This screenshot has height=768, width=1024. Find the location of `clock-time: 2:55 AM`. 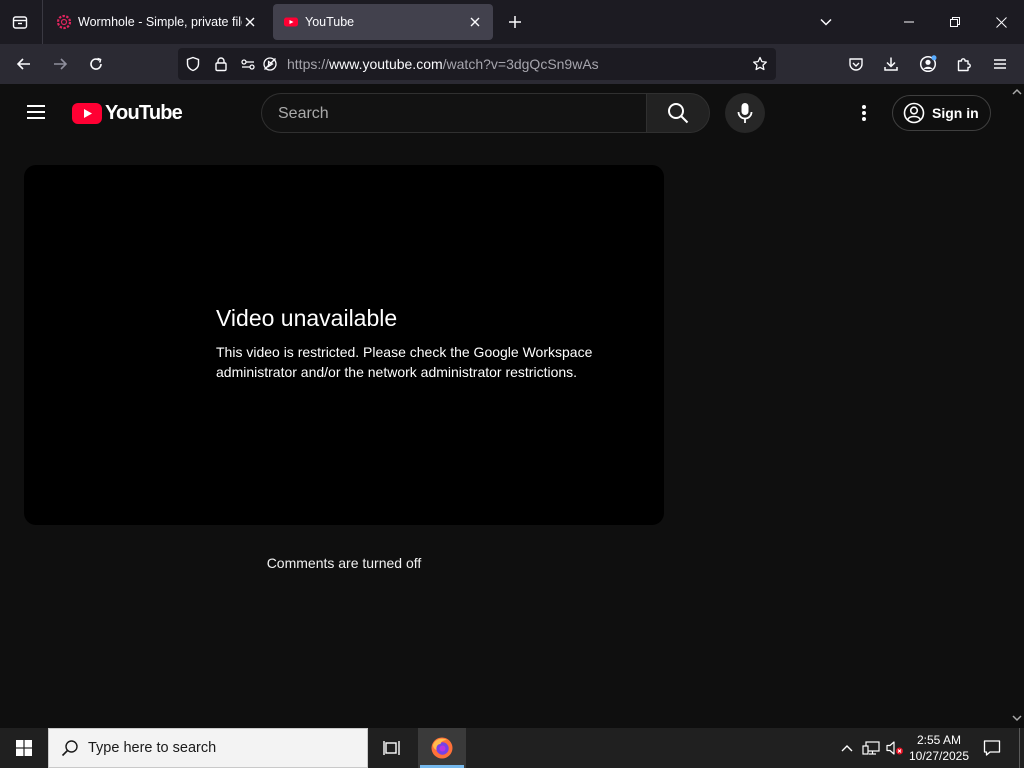

clock-time: 2:55 AM is located at coordinates (939, 740).